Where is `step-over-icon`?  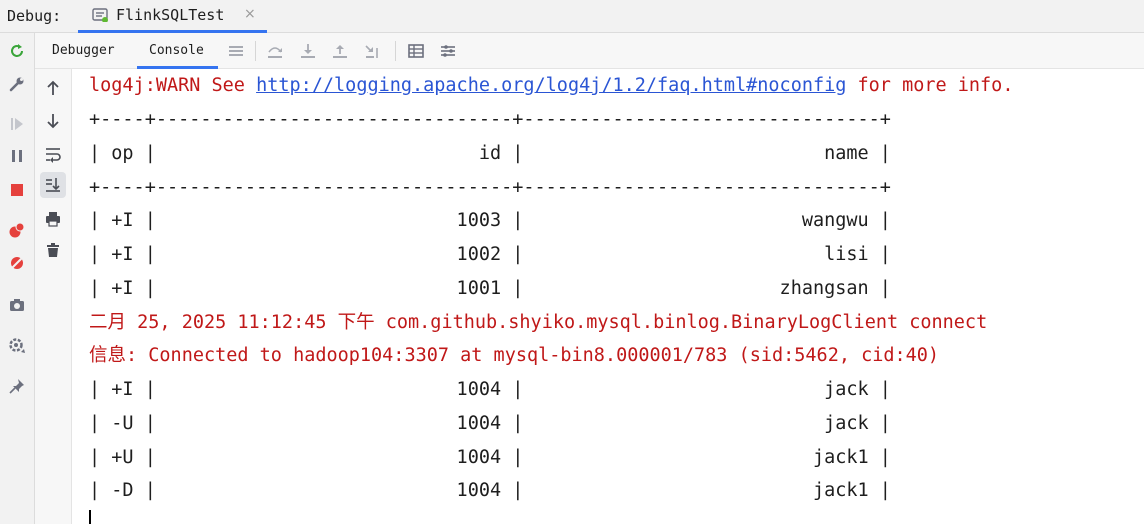
step-over-icon is located at coordinates (275, 51).